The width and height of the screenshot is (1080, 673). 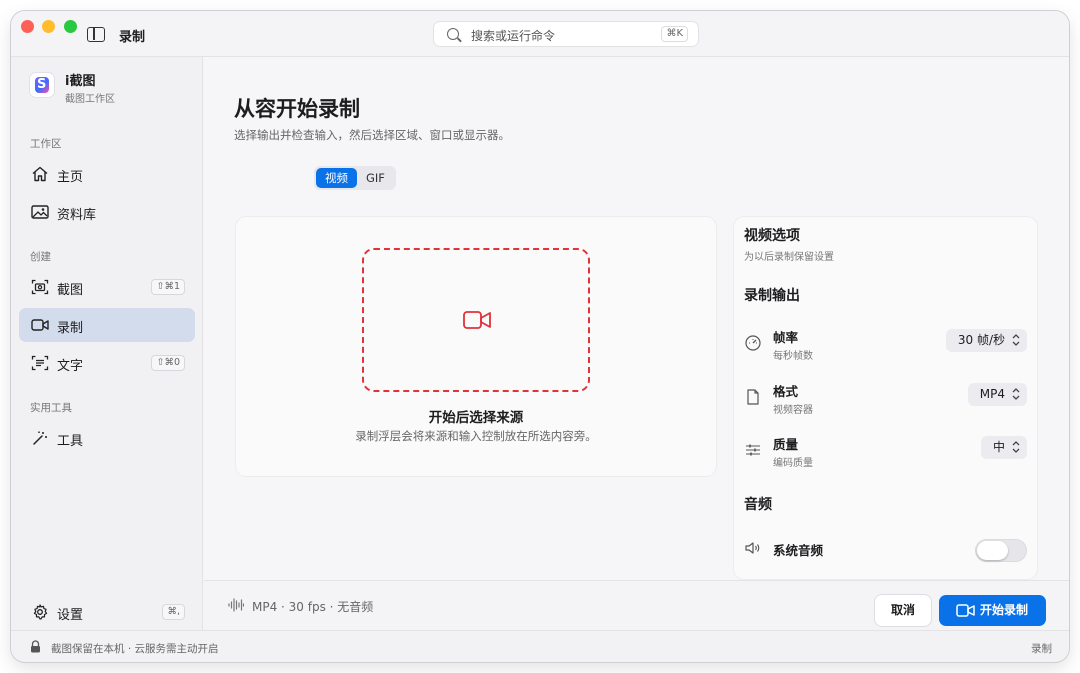 What do you see at coordinates (70, 366) in the screenshot?
I see `sidebar-item-label: 文字` at bounding box center [70, 366].